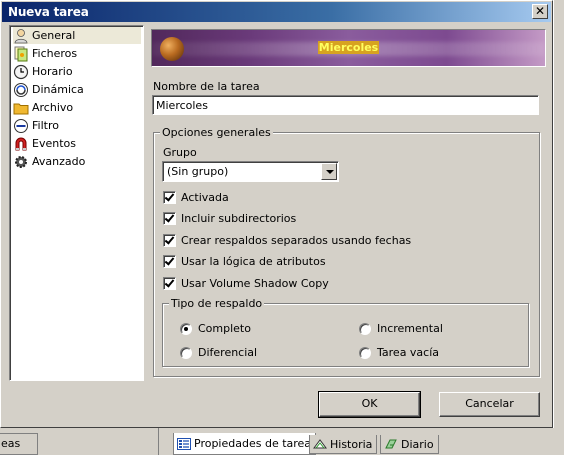 The height and width of the screenshot is (455, 564). What do you see at coordinates (21, 90) in the screenshot?
I see `dynamic-icon` at bounding box center [21, 90].